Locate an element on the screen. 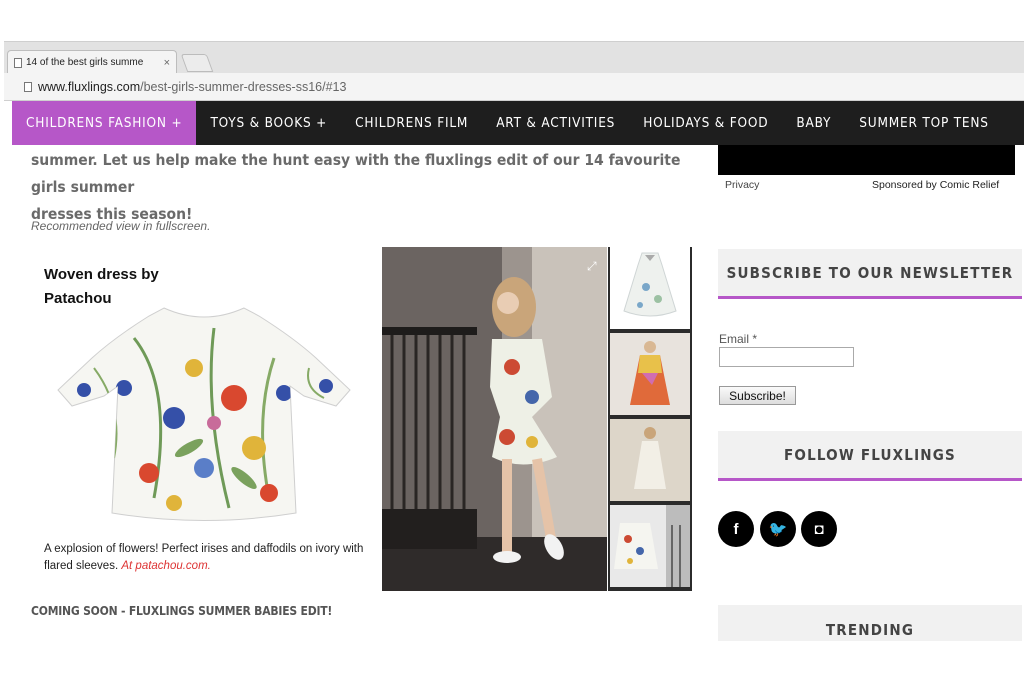 The image size is (1024, 684). nav-item-art-activities: ART & ACTIVITIES is located at coordinates (555, 123).